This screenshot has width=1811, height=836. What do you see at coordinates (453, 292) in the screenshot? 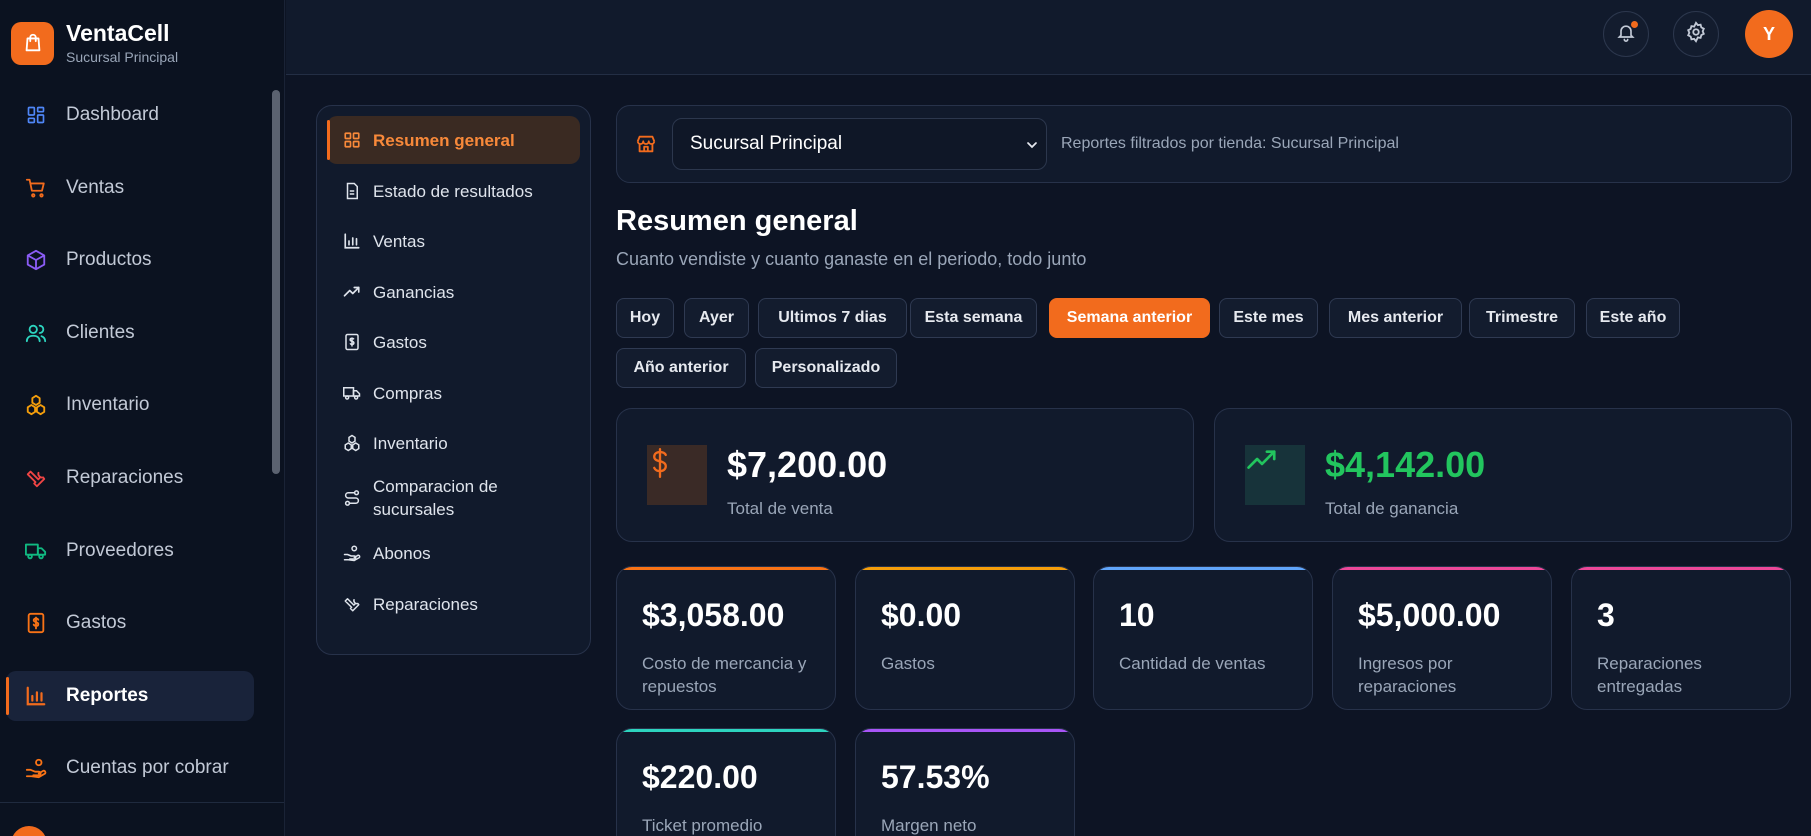
I see `report-nav-ganancias: Ganancias` at bounding box center [453, 292].